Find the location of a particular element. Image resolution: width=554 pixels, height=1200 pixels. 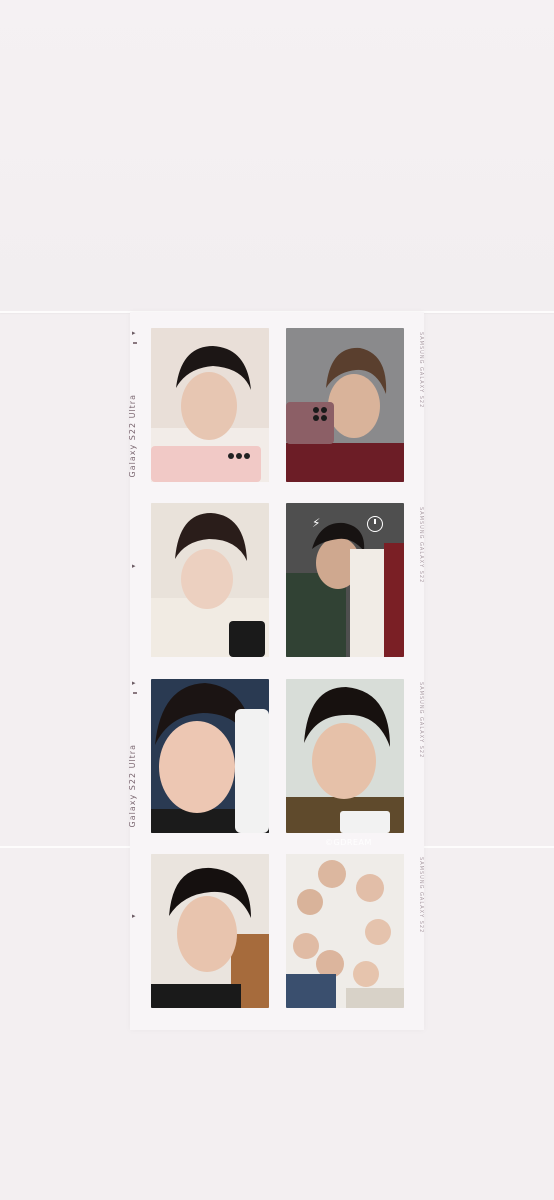

photo-jhope: ⚡ is located at coordinates (345, 580).